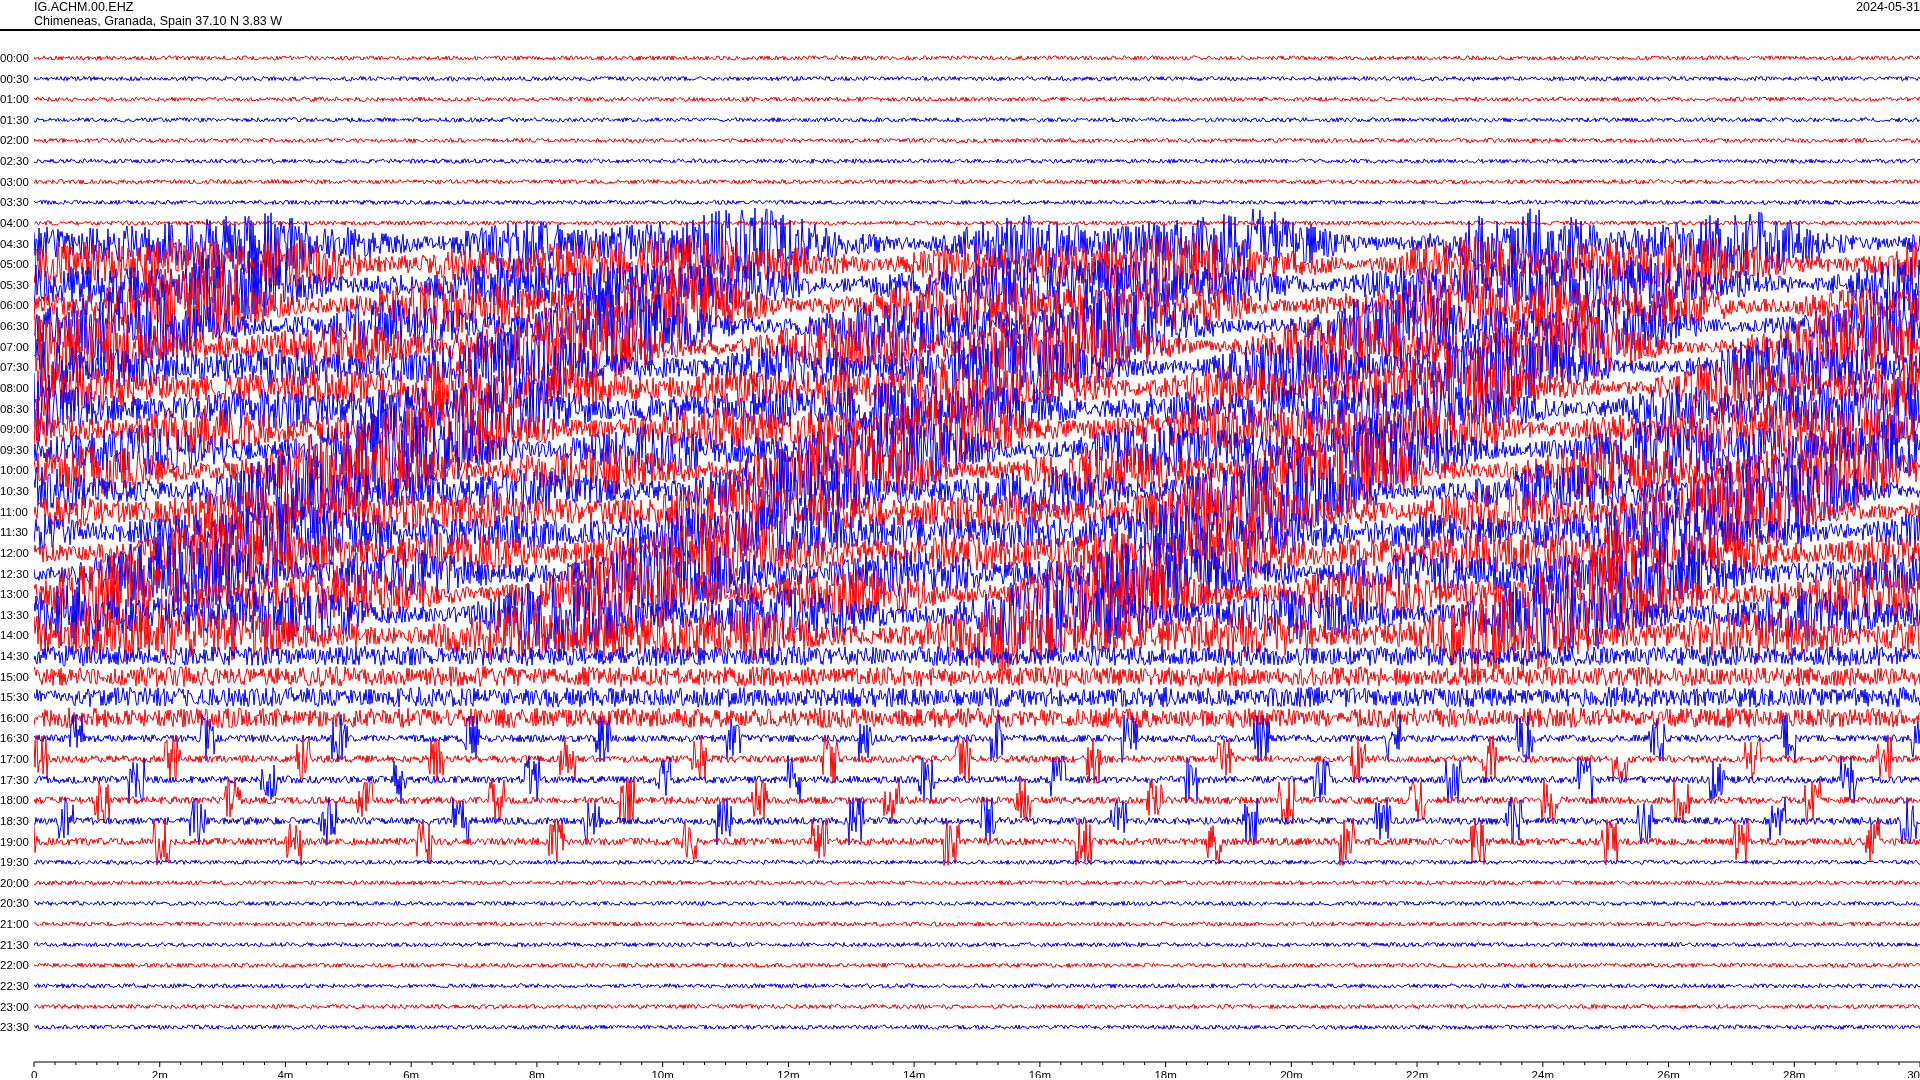  What do you see at coordinates (14, 305) in the screenshot?
I see `time-label: 06:00` at bounding box center [14, 305].